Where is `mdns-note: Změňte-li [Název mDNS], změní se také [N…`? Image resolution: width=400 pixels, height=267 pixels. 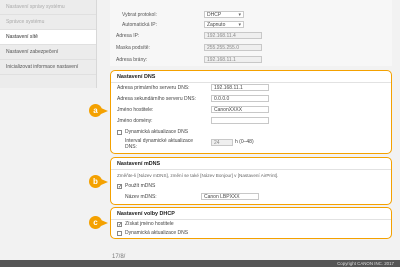
mdns-note: Změňte-li [Název mDNS], změní se také [N… is located at coordinates (198, 175).